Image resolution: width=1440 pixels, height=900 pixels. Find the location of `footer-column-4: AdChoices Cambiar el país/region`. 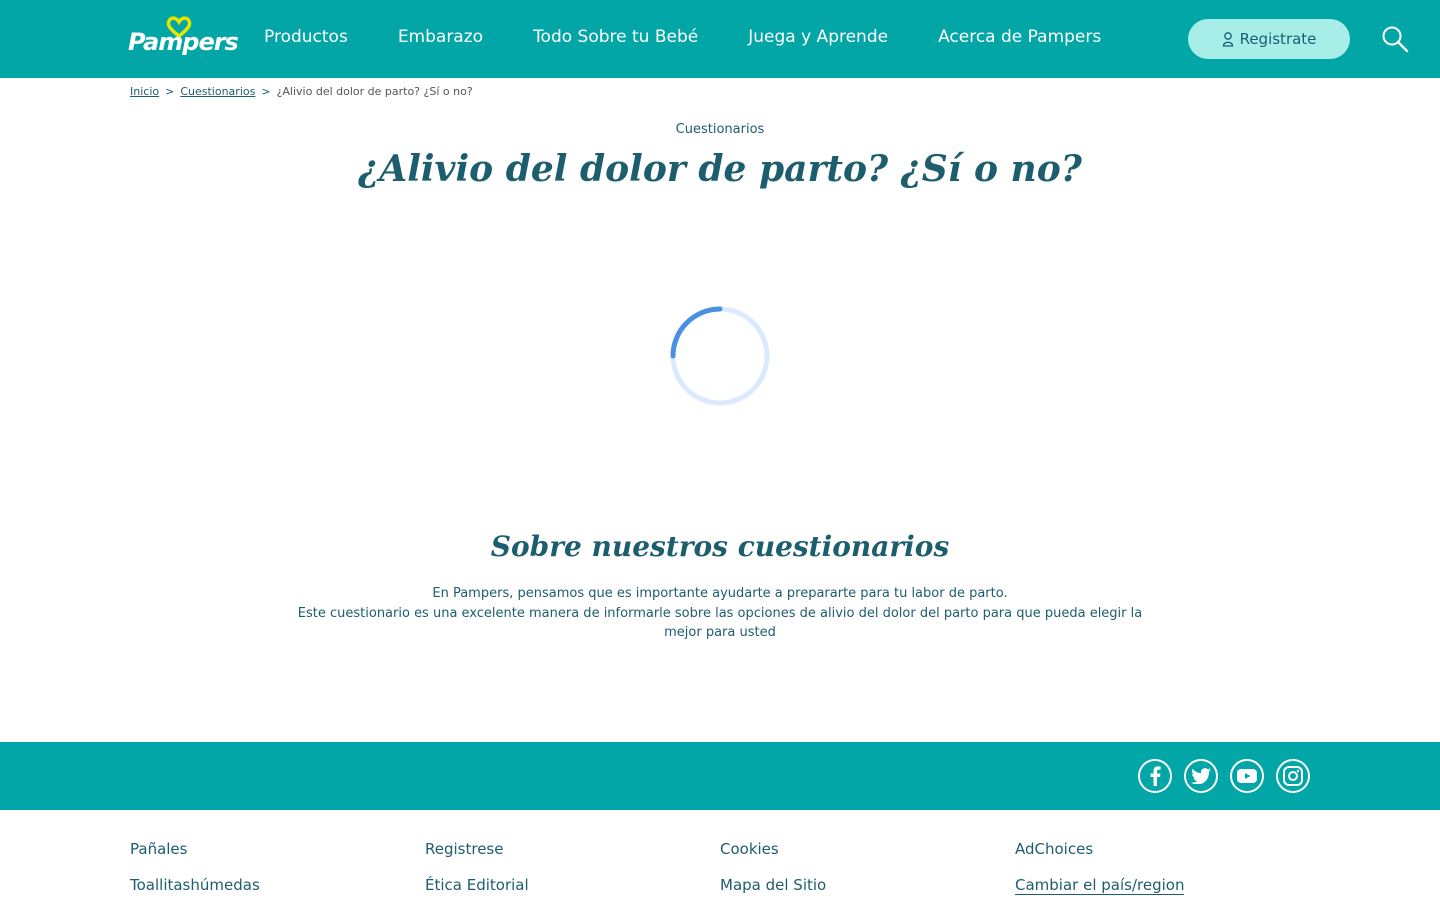

footer-column-4: AdChoices Cambiar el país/region is located at coordinates (1100, 869).